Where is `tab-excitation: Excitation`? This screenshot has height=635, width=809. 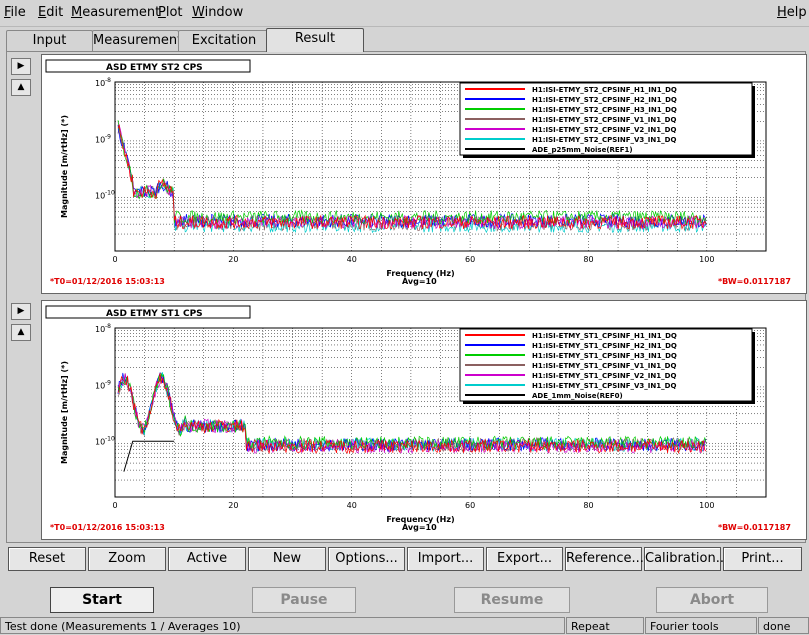 tab-excitation: Excitation is located at coordinates (224, 40).